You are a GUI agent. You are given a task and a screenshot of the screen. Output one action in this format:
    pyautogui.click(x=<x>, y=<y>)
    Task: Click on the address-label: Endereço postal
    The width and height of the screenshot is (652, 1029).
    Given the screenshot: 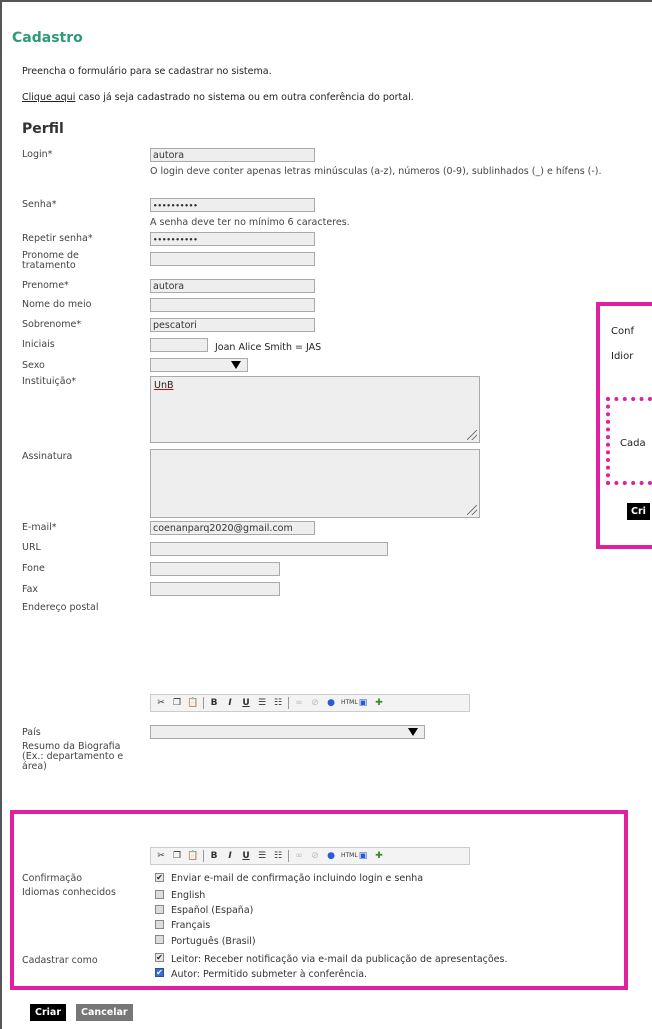 What is the action you would take?
    pyautogui.click(x=60, y=607)
    